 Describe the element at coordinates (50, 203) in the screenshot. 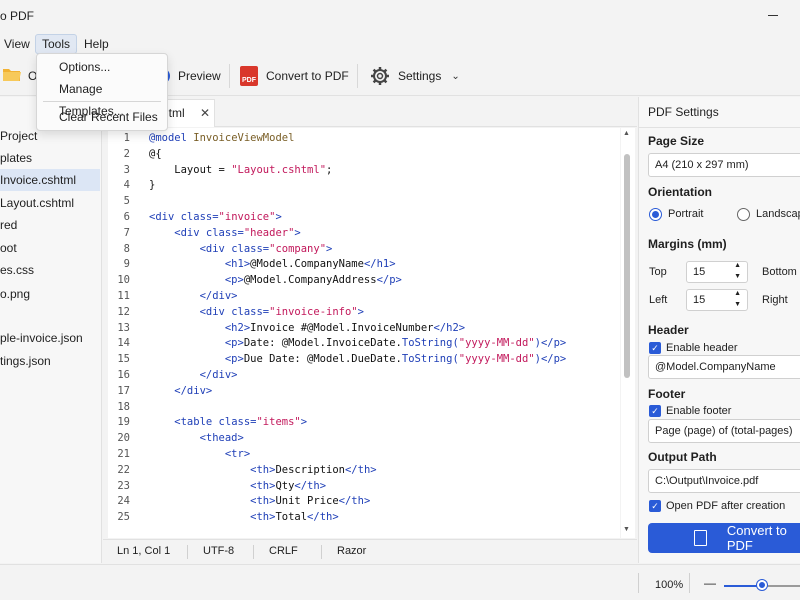

I see `file-item: Layout.cshtml` at that location.